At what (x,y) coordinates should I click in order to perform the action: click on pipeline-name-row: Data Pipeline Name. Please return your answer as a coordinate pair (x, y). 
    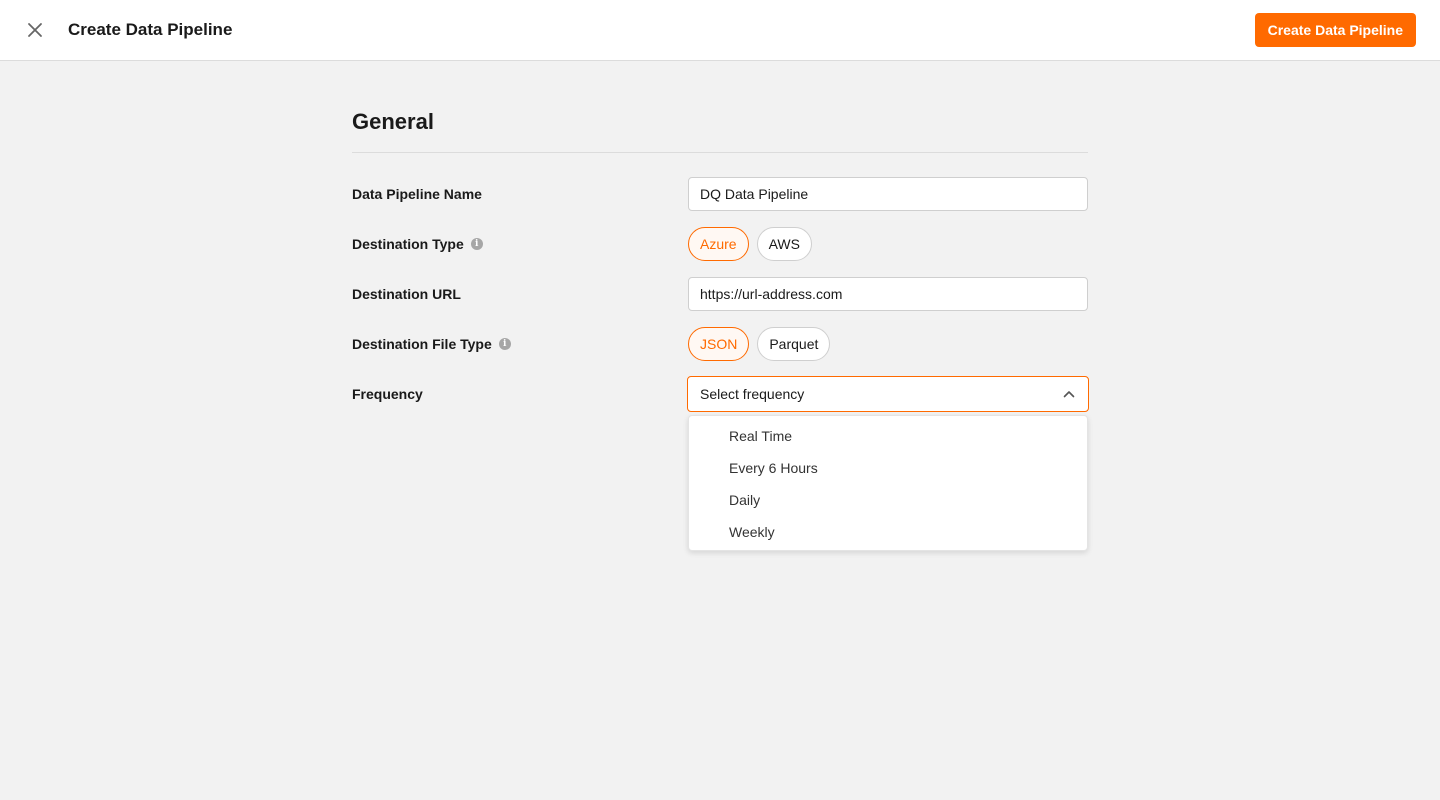
    Looking at the image, I should click on (720, 194).